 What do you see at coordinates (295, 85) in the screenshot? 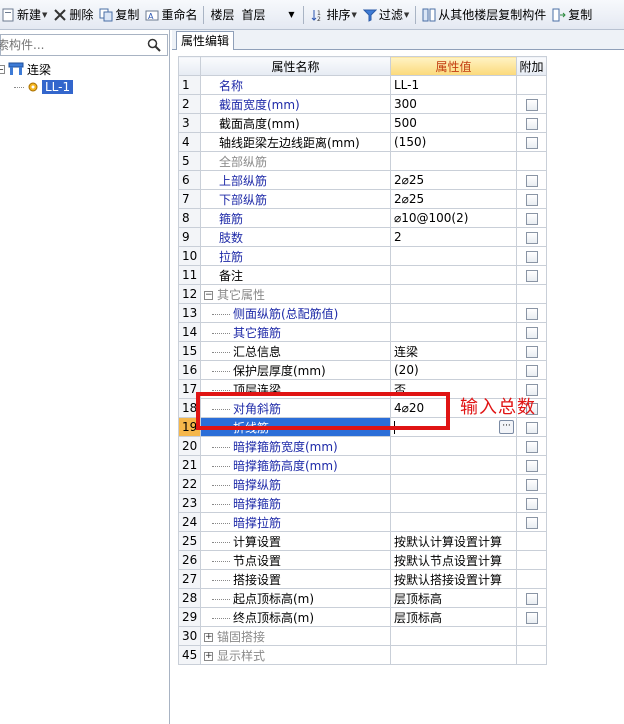
I see `property-name-cell: 名称` at bounding box center [295, 85].